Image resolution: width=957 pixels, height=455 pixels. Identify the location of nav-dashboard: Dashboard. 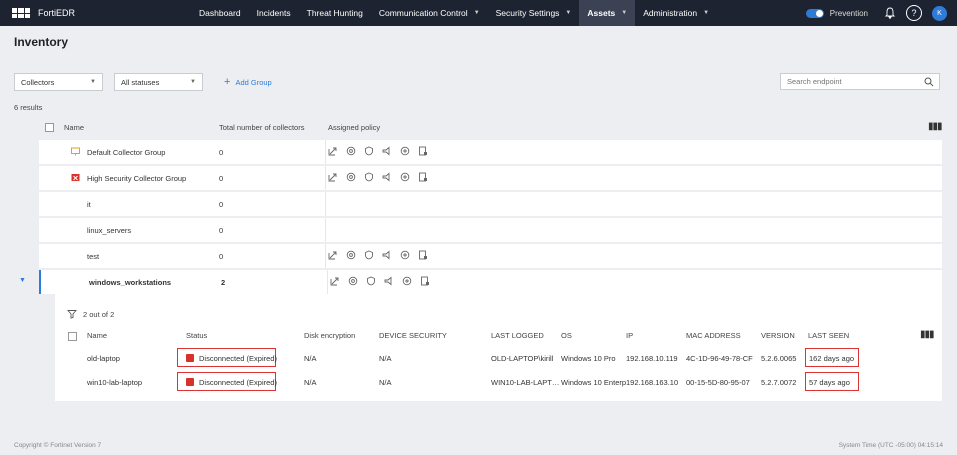
(220, 13).